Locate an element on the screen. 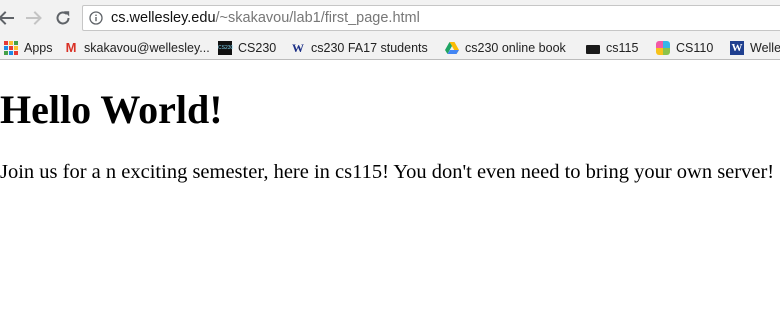 The height and width of the screenshot is (327, 780). url-path: /~skakavou/lab1/first_page.html is located at coordinates (317, 18).